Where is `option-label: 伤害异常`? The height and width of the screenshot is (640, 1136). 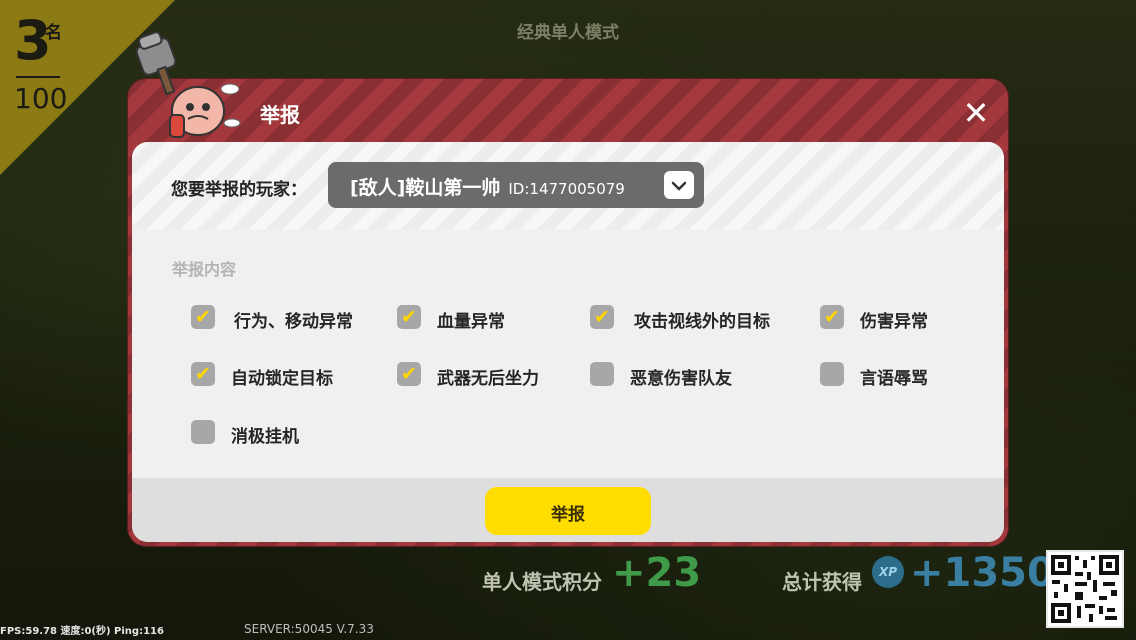
option-label: 伤害异常 is located at coordinates (894, 322).